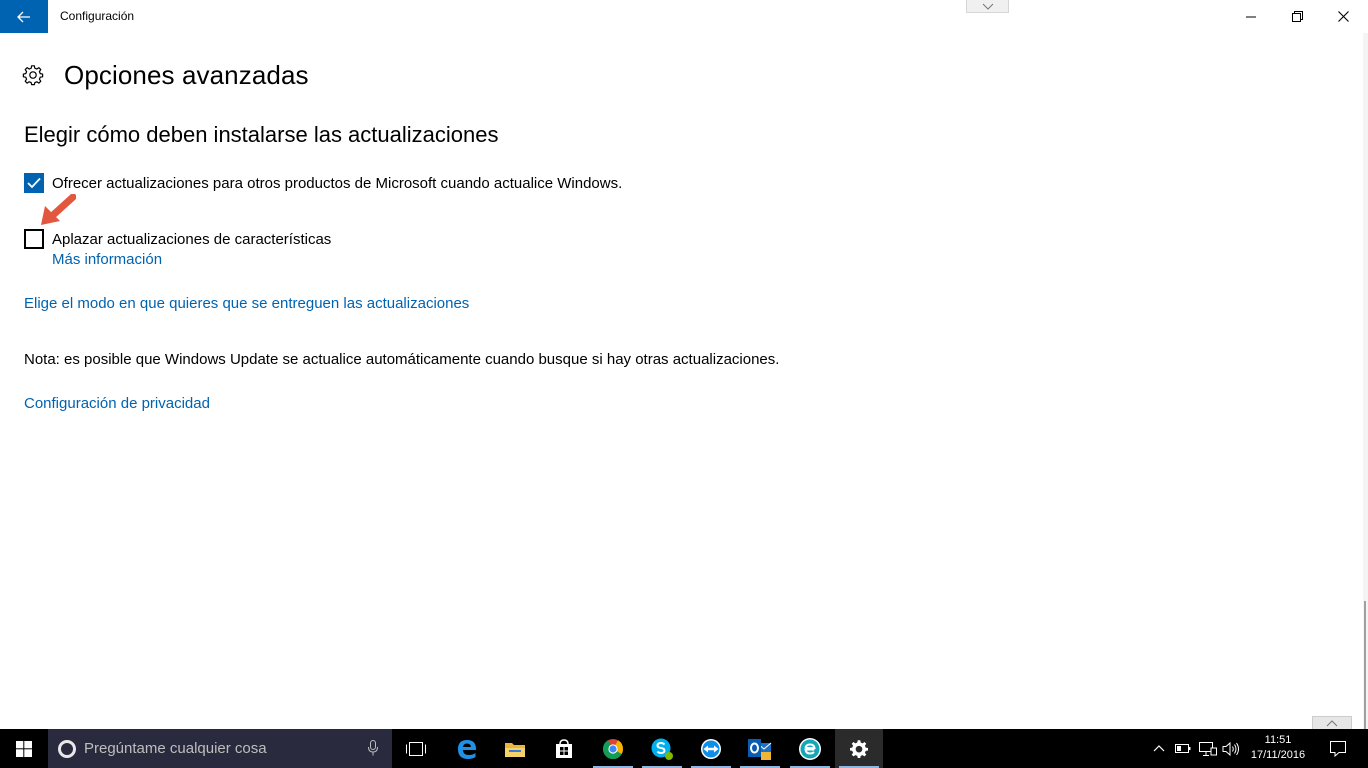  Describe the element at coordinates (1278, 748) in the screenshot. I see `taskbar-clock: 11:51 17/11/2016` at that location.